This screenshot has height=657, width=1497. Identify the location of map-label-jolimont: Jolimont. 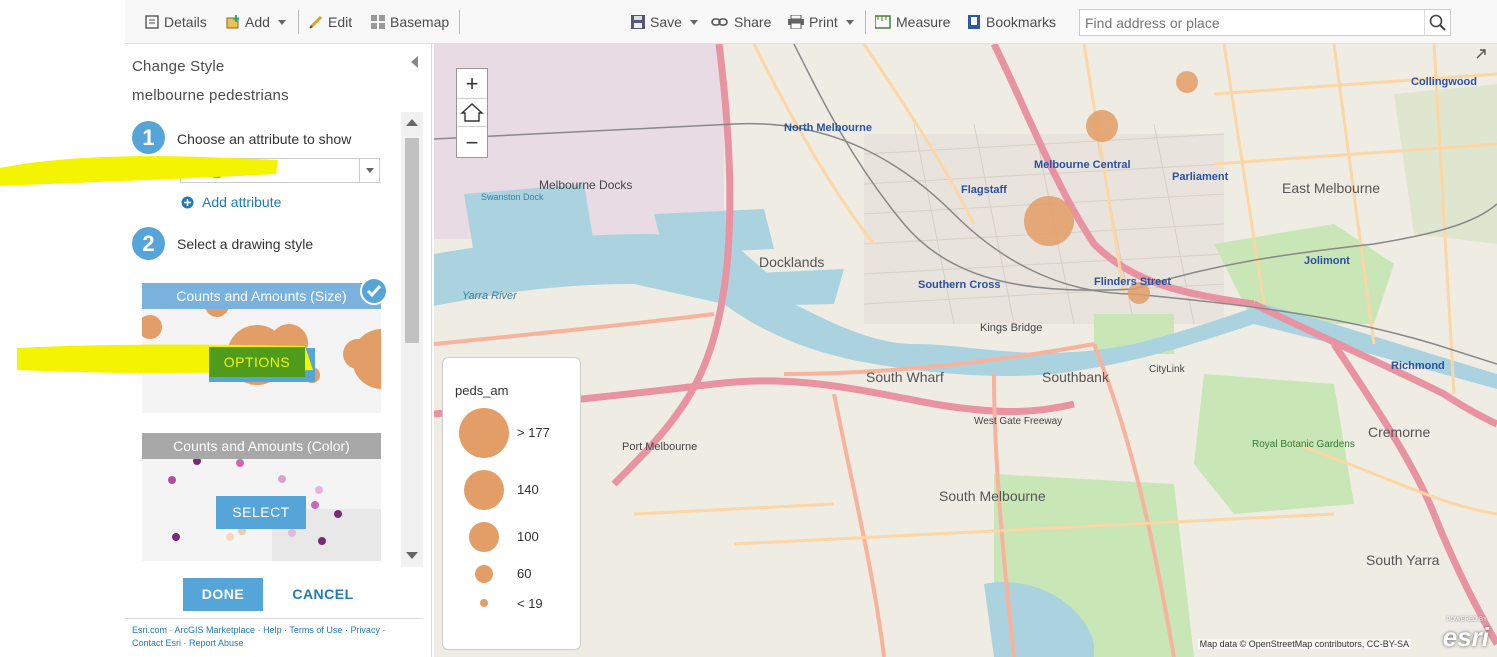
(1327, 261).